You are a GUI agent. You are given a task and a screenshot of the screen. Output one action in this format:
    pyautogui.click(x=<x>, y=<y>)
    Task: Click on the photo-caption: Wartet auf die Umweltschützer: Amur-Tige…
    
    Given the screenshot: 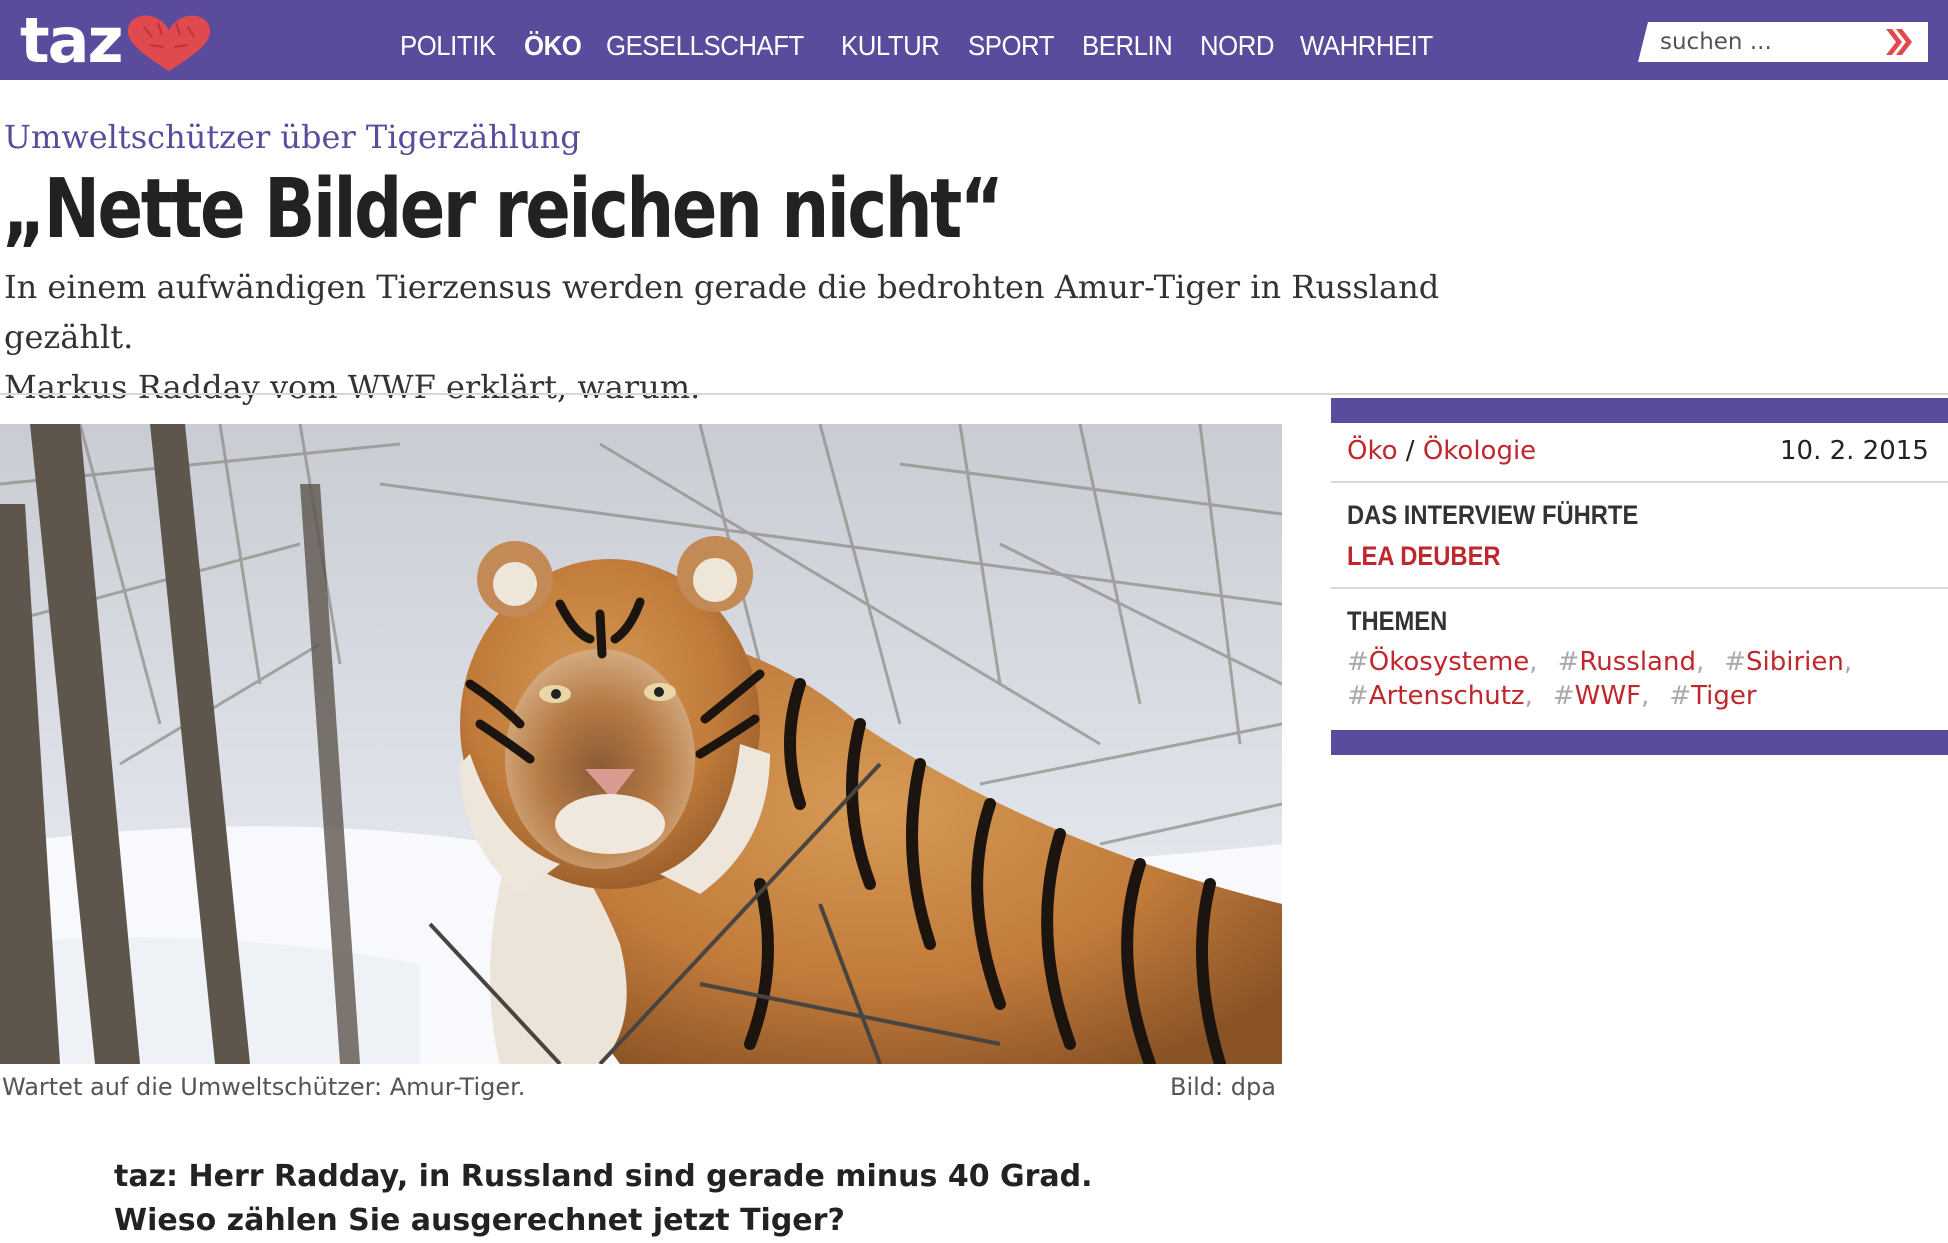 What is the action you would take?
    pyautogui.click(x=264, y=1087)
    